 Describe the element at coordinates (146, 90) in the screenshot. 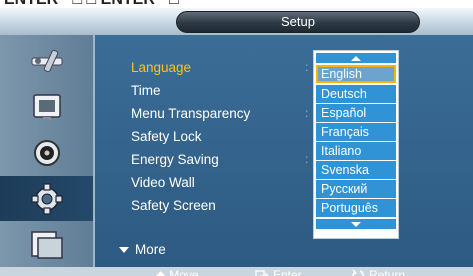

I see `menu-item-time: Time` at that location.